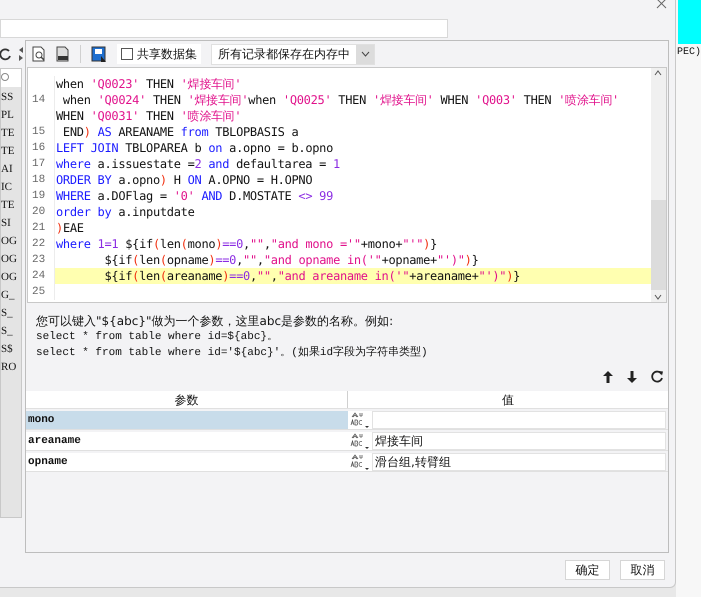  What do you see at coordinates (11, 187) in the screenshot?
I see `side-list-item: IC` at bounding box center [11, 187].